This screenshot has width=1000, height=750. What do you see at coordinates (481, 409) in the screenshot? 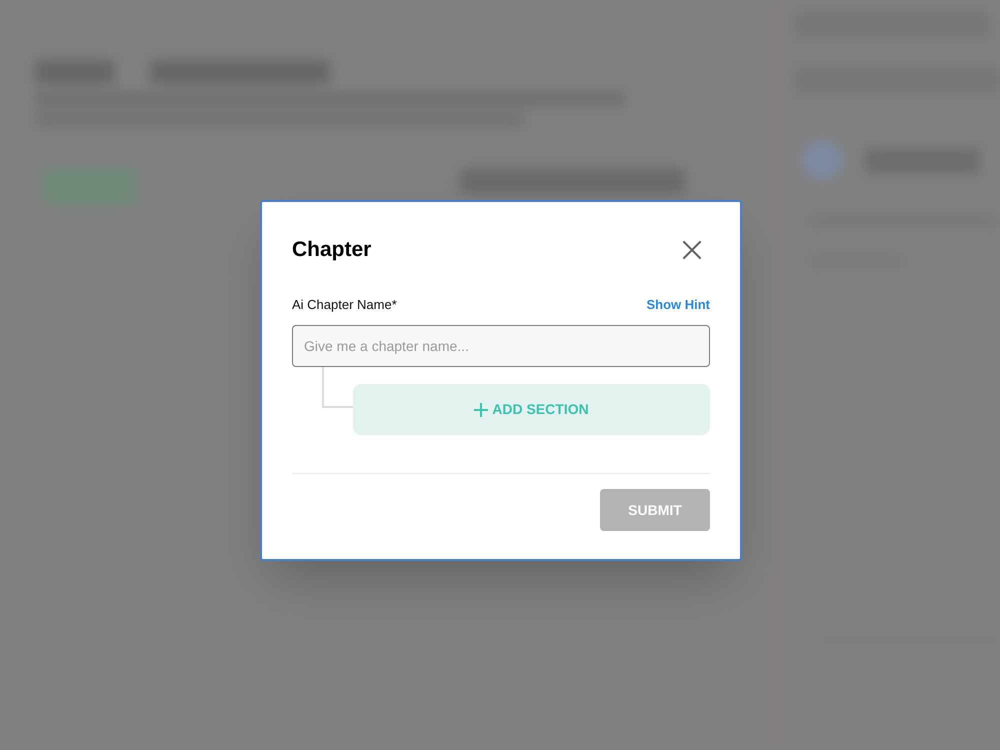
I see `plus-icon` at bounding box center [481, 409].